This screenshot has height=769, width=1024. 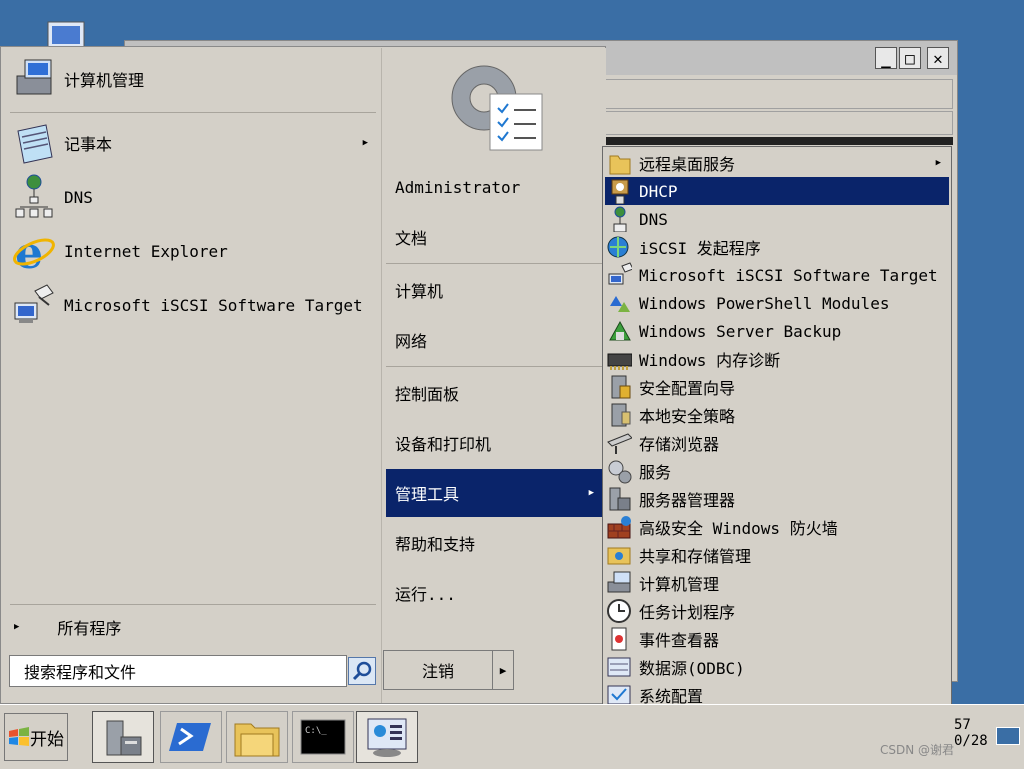 I want to click on taskbar-powershell, so click(x=191, y=737).